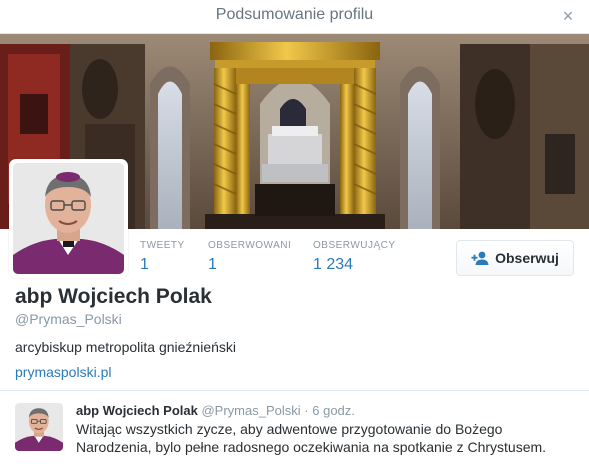 This screenshot has width=589, height=466. I want to click on modal-header: Podsumowanie profilu ×, so click(294, 17).